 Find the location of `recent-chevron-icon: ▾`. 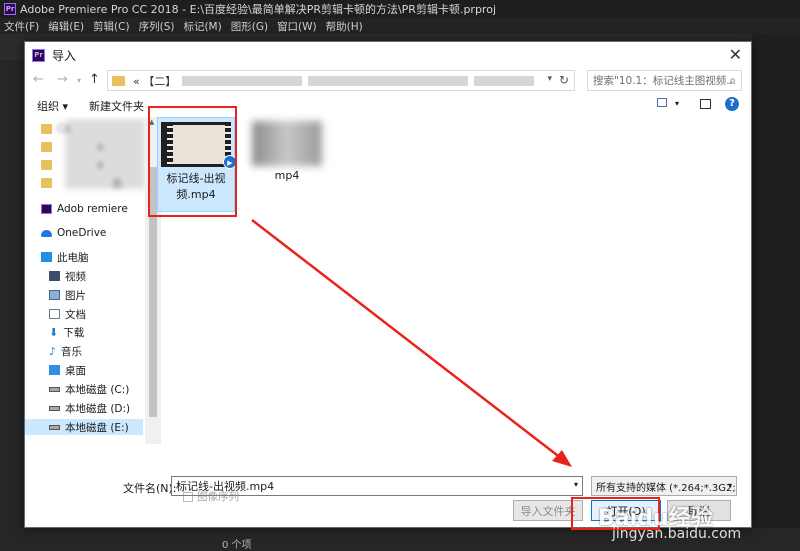

recent-chevron-icon: ▾ is located at coordinates (79, 80).